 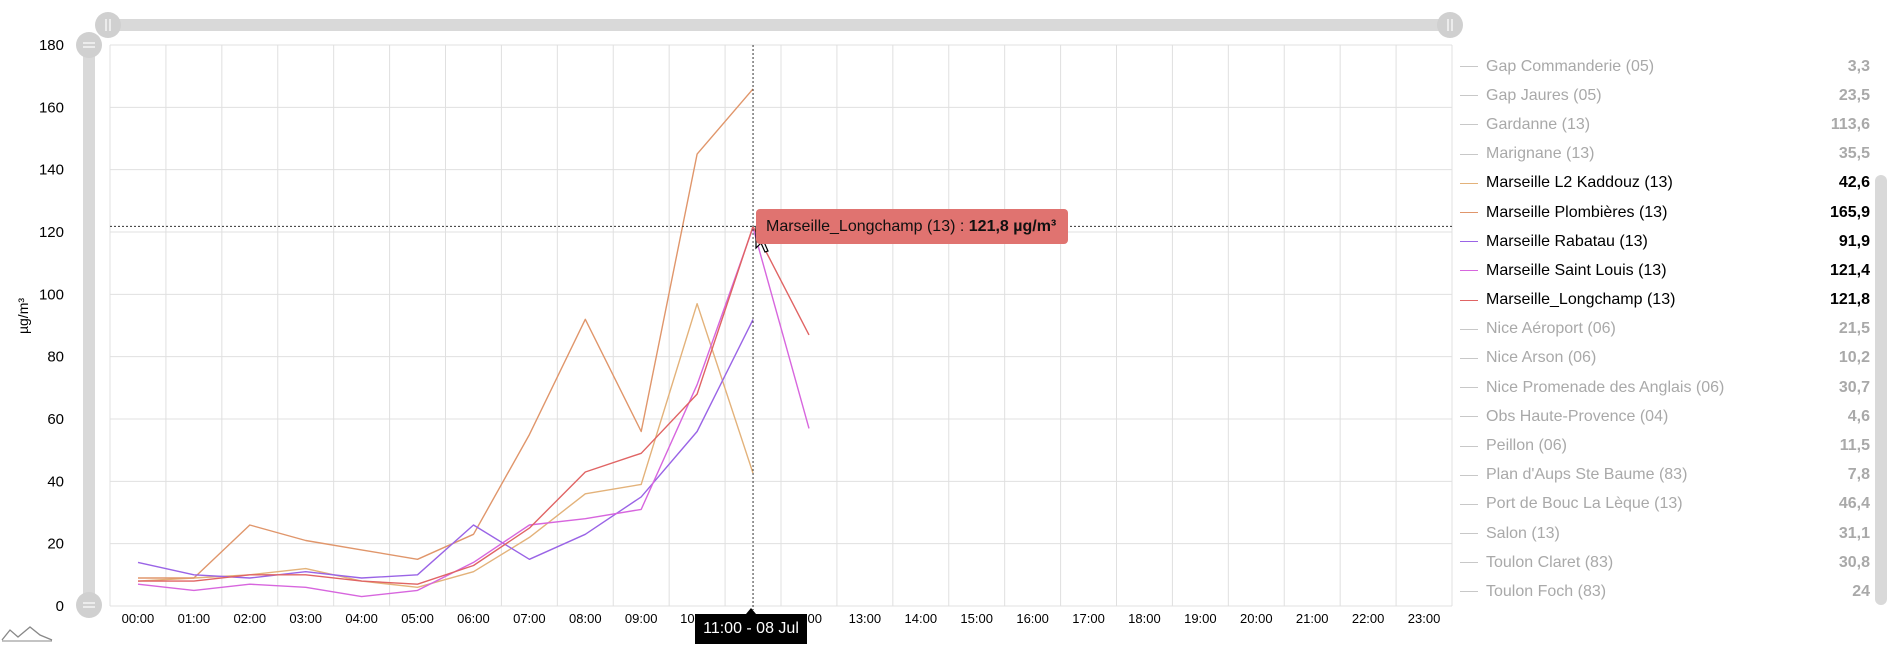 I want to click on legend-item-value: 7,8, so click(x=1858, y=475).